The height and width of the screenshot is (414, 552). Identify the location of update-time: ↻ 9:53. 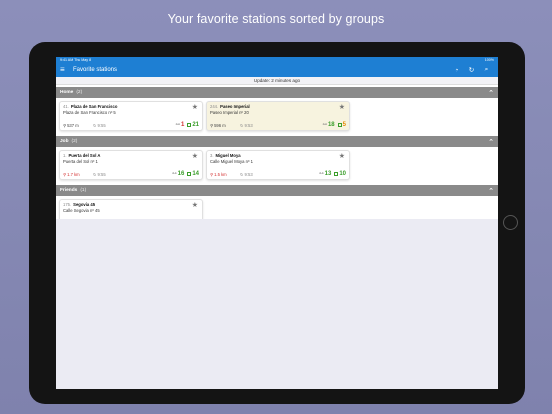
(246, 125).